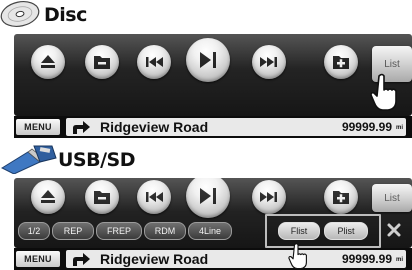 The height and width of the screenshot is (270, 412). I want to click on list-button: List, so click(392, 198).